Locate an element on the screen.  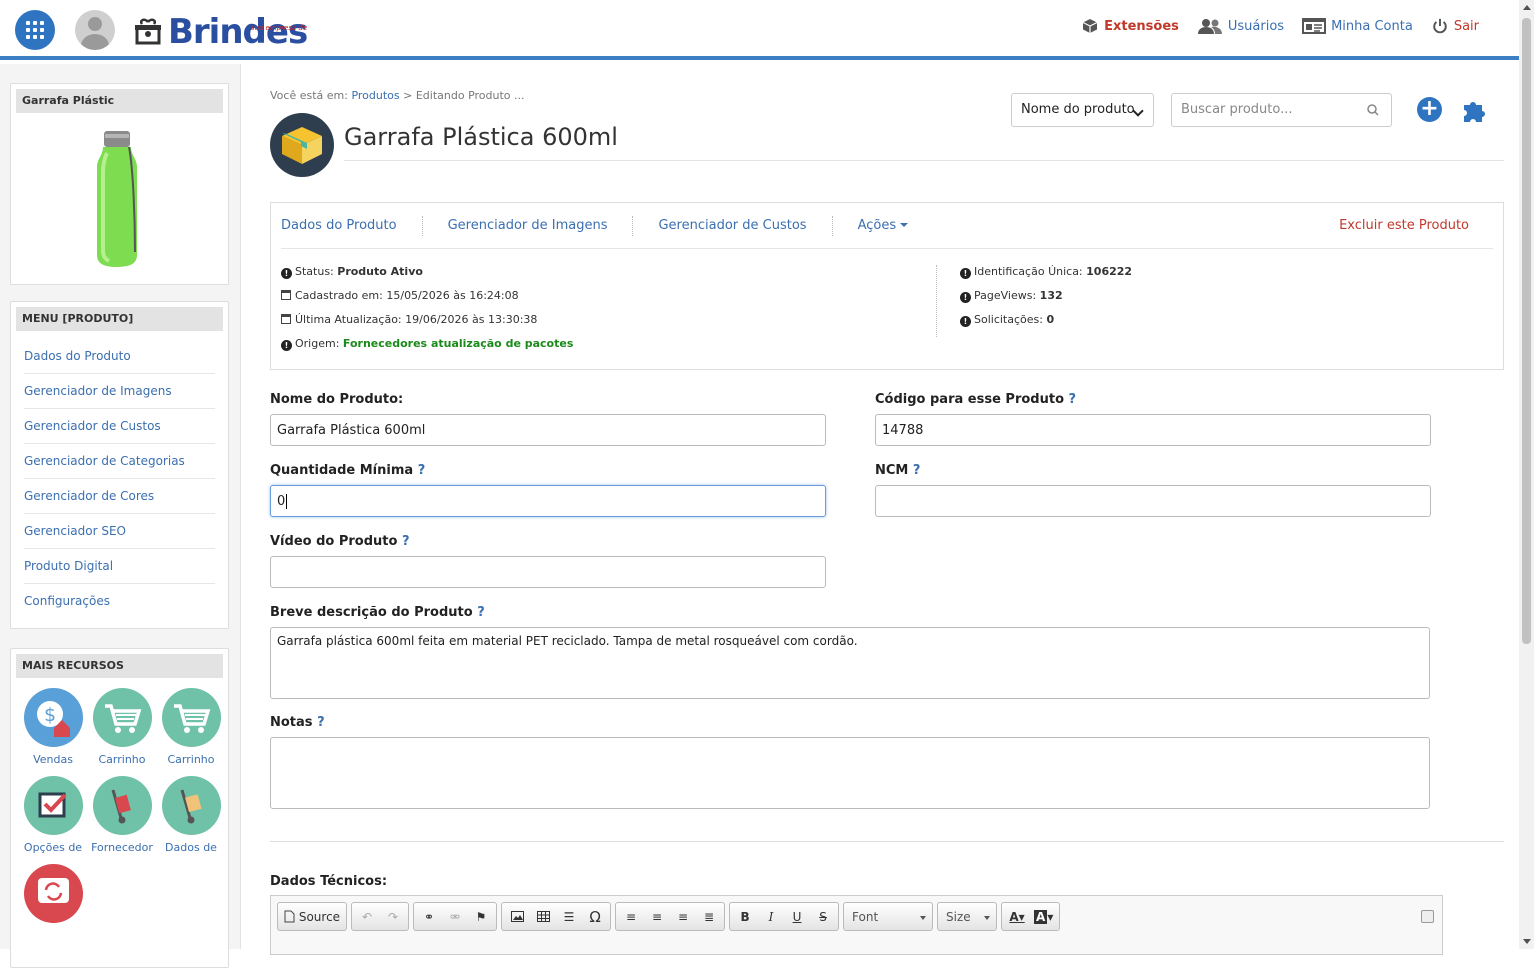
size-select: Size is located at coordinates (967, 916).